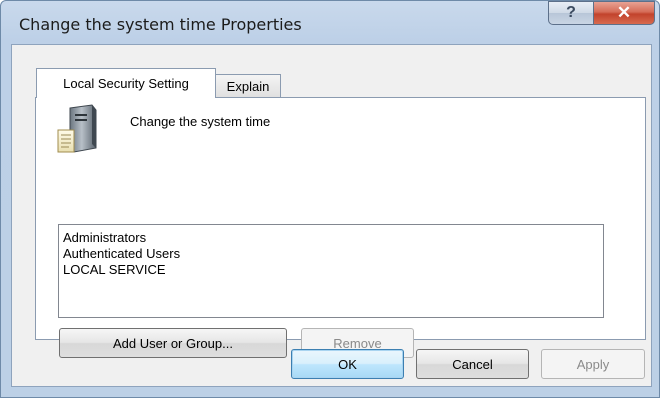 Image resolution: width=660 pixels, height=398 pixels. What do you see at coordinates (333, 238) in the screenshot?
I see `list-item: Administrators` at bounding box center [333, 238].